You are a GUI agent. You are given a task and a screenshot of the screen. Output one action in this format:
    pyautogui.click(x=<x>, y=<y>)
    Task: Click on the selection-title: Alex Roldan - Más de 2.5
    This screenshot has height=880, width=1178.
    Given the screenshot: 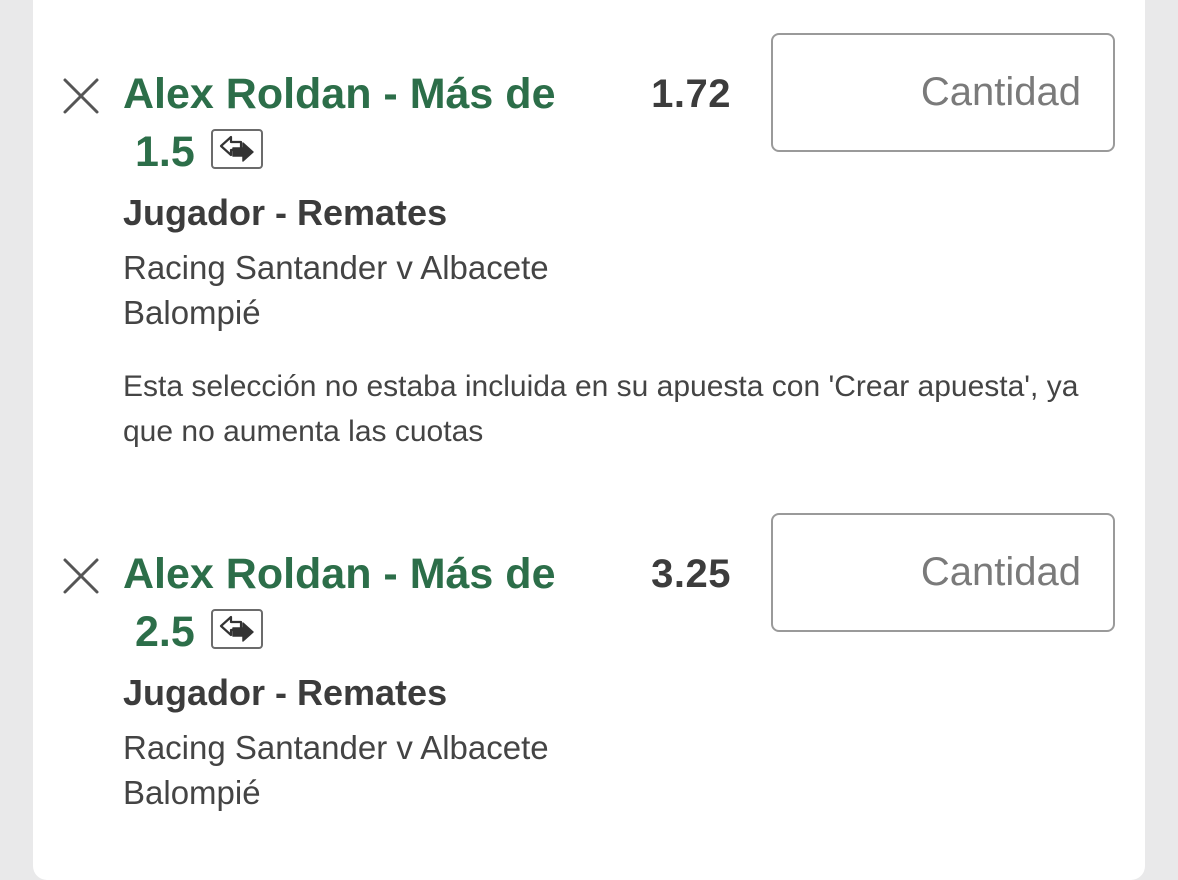 What is the action you would take?
    pyautogui.click(x=363, y=603)
    